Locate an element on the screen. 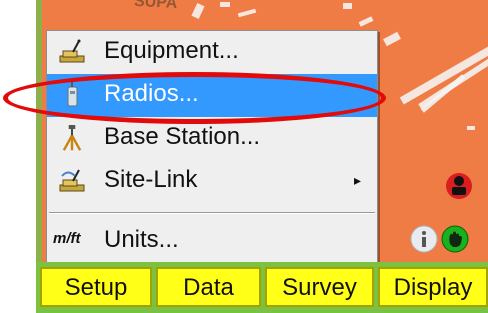 This screenshot has width=488, height=313. base-station-icon is located at coordinates (72, 138).